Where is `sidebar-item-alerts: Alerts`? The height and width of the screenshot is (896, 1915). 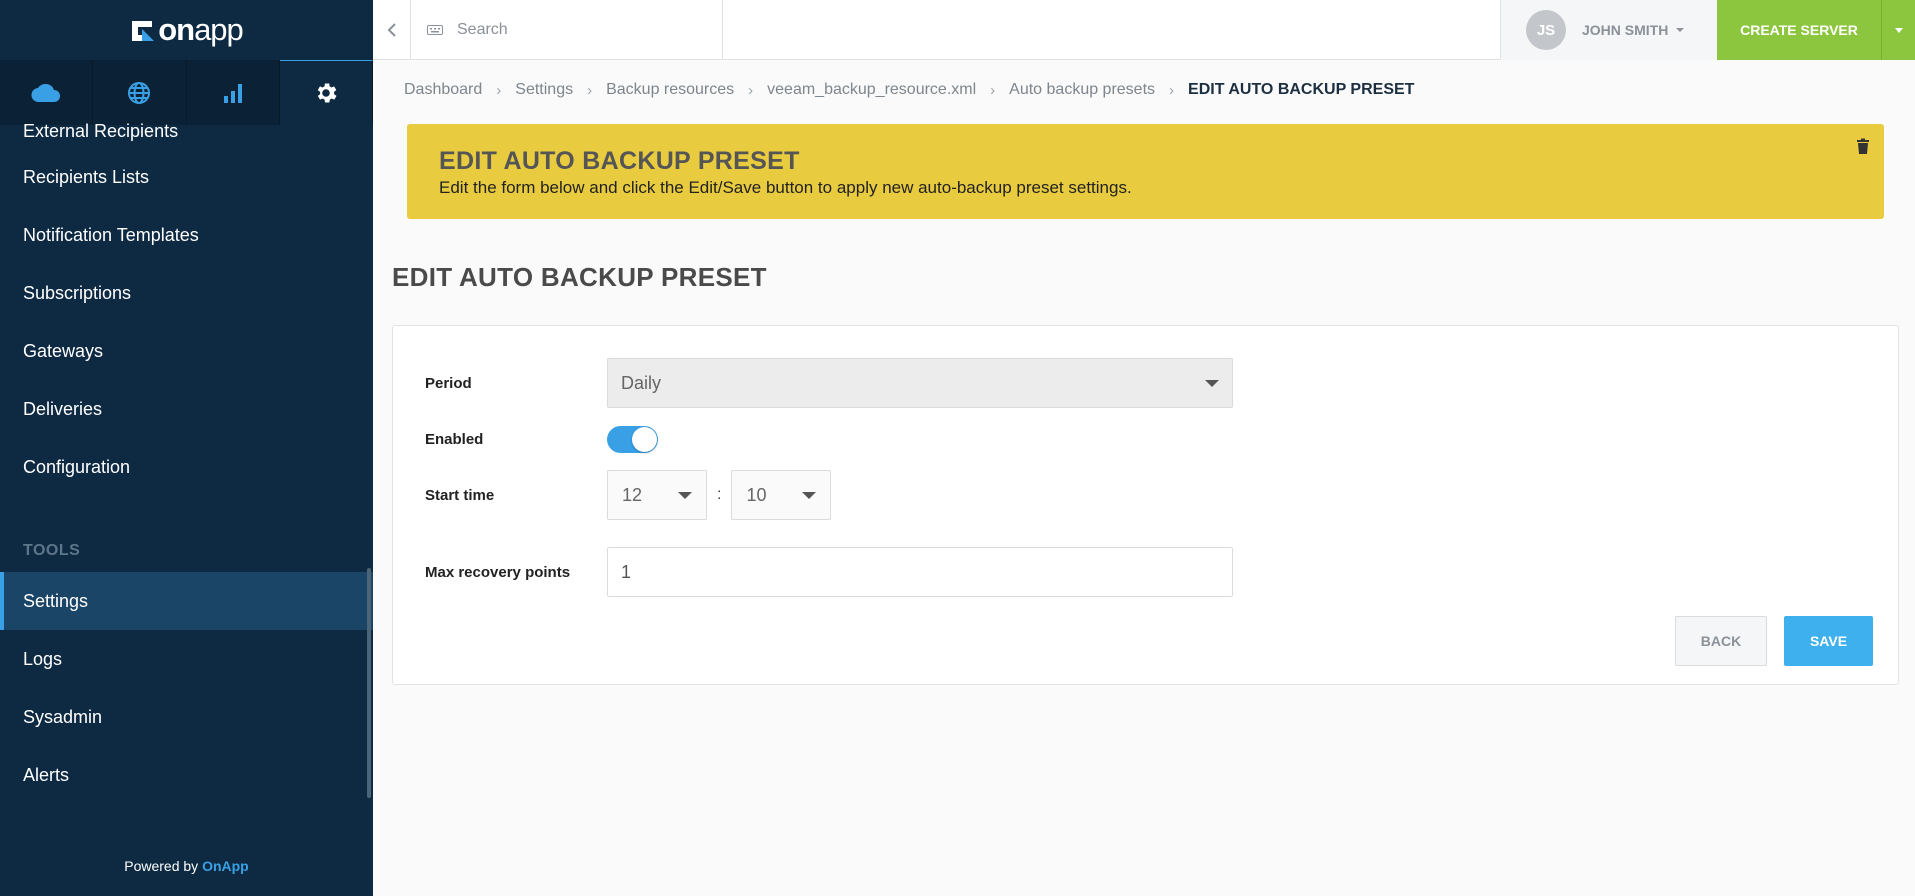 sidebar-item-alerts: Alerts is located at coordinates (186, 775).